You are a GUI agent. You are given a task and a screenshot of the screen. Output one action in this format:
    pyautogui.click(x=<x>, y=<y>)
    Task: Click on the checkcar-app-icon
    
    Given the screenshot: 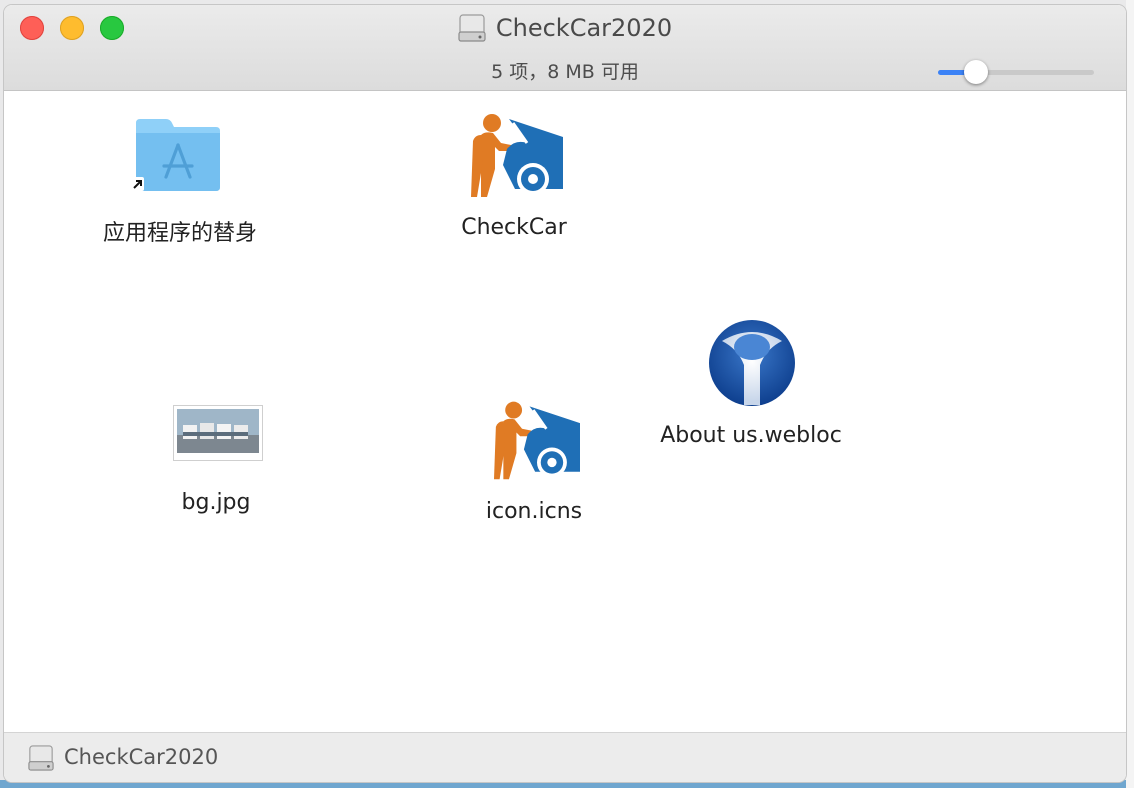 What is the action you would take?
    pyautogui.click(x=517, y=157)
    